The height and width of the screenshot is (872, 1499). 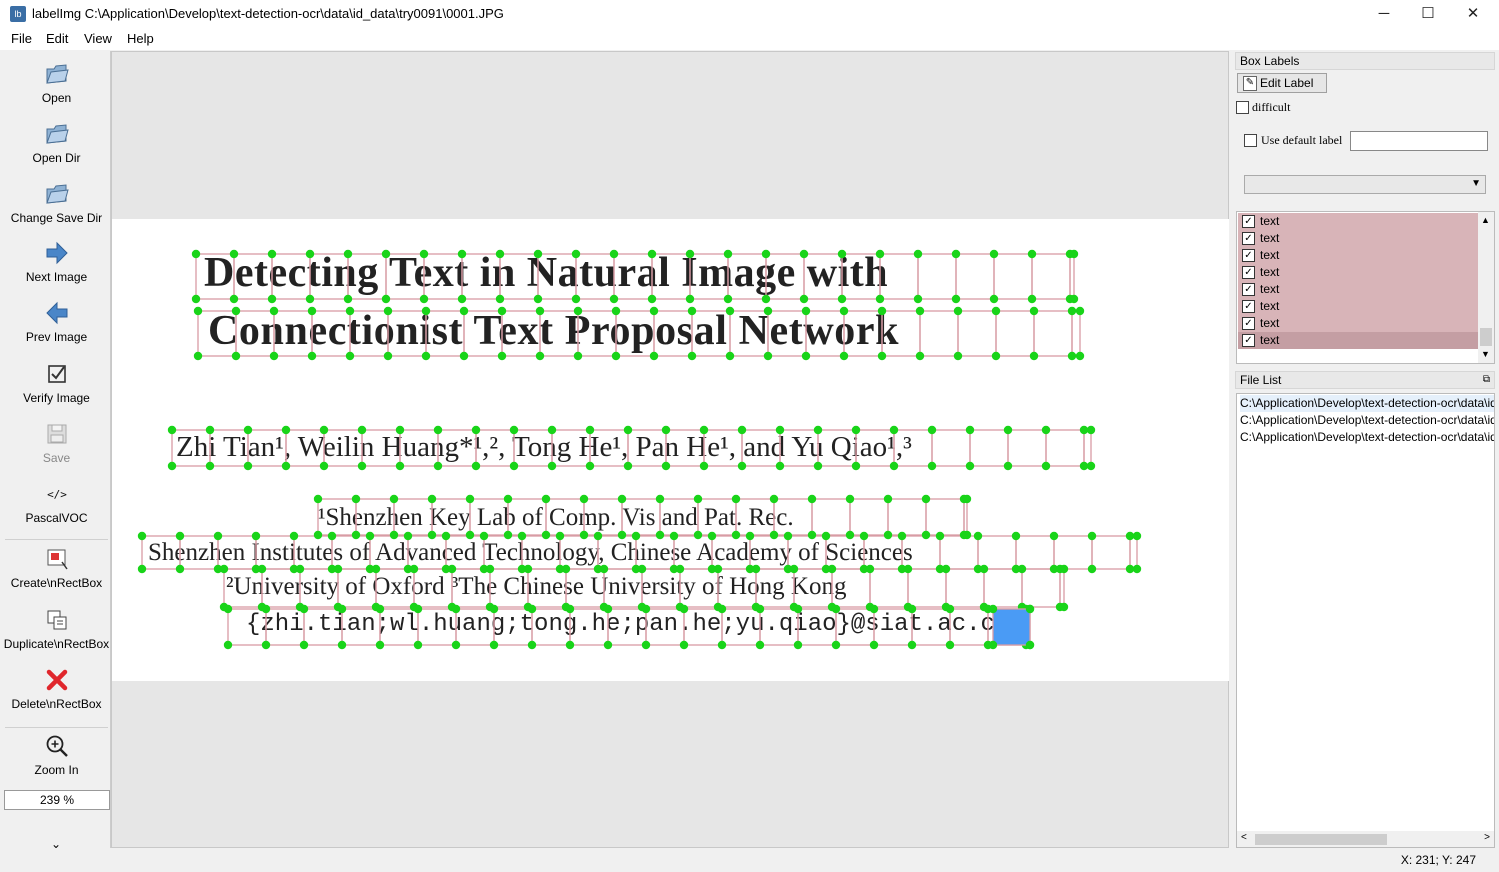 What do you see at coordinates (1358, 255) in the screenshot?
I see `label-list-item: ✓ text` at bounding box center [1358, 255].